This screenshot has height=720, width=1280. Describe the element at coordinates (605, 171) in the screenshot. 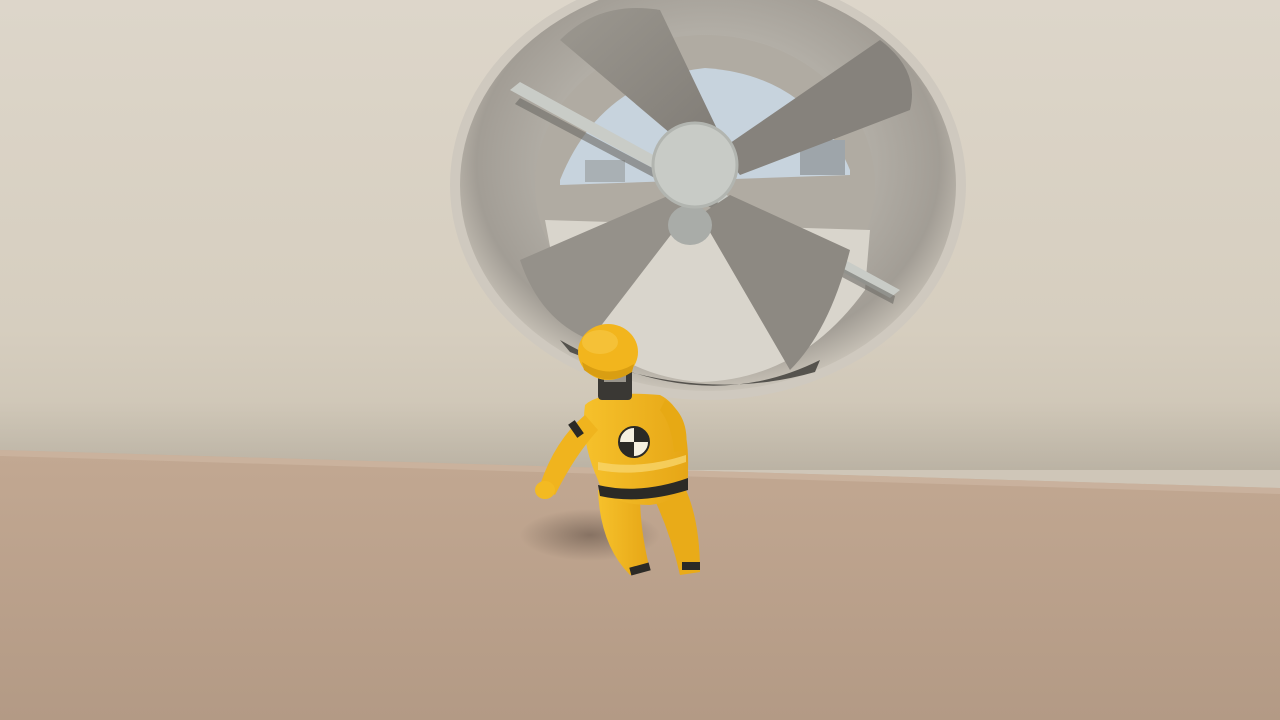

I see `distant-pipe` at that location.